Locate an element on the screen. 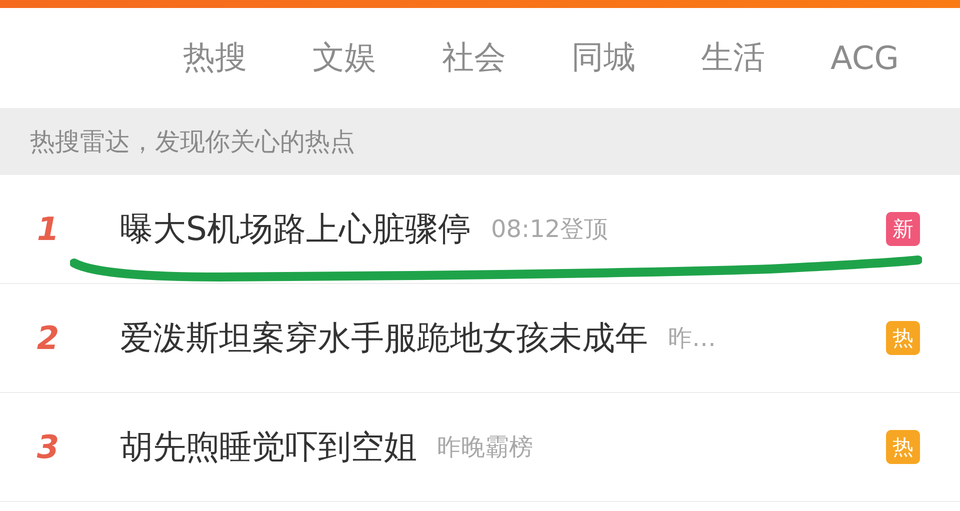 Image resolution: width=960 pixels, height=511 pixels. category-tab: 热搜 is located at coordinates (247, 58).